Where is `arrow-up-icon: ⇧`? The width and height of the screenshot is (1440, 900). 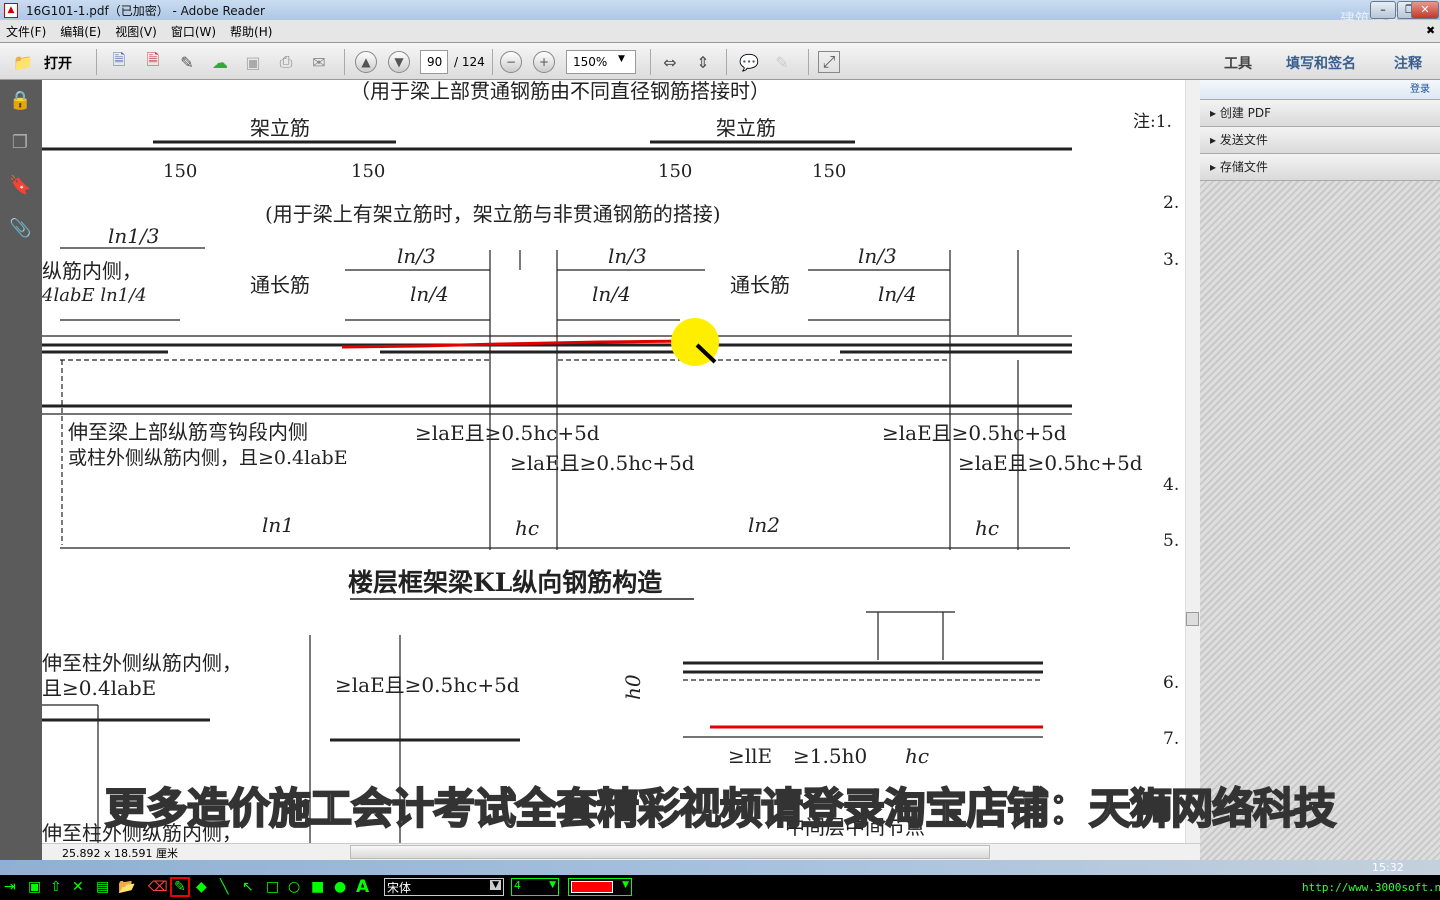
arrow-up-icon: ⇧ is located at coordinates (56, 887).